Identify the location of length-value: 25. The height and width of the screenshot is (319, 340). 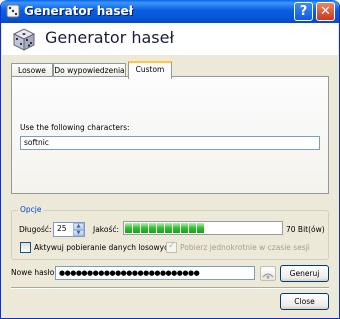
(62, 228).